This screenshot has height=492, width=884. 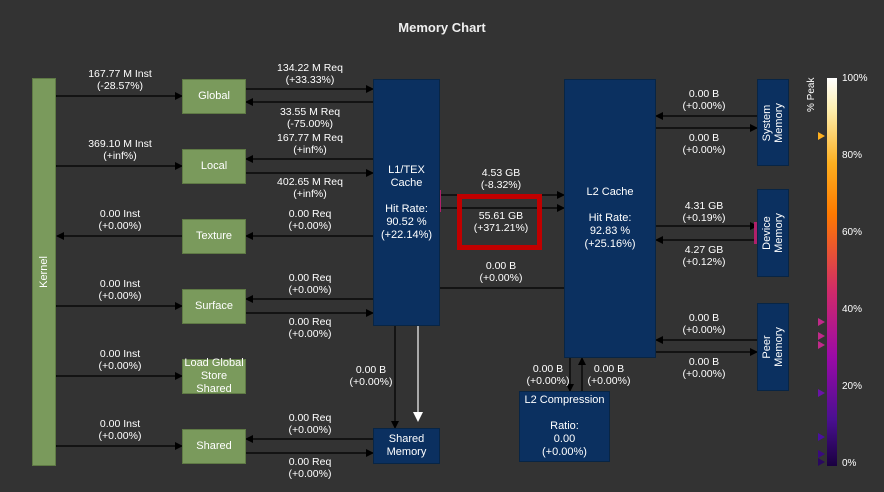 I want to click on global-inst-label: 167.77 M Inst (-28.57%), so click(x=120, y=80).